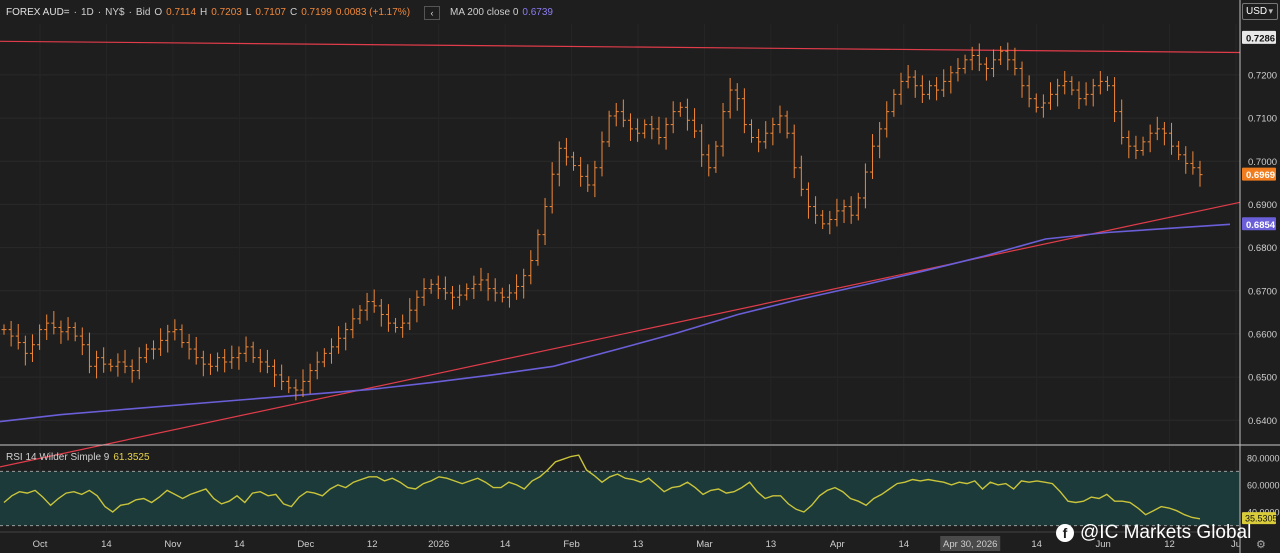 The image size is (1280, 553). I want to click on gear-icon: ⚙, so click(1261, 544).